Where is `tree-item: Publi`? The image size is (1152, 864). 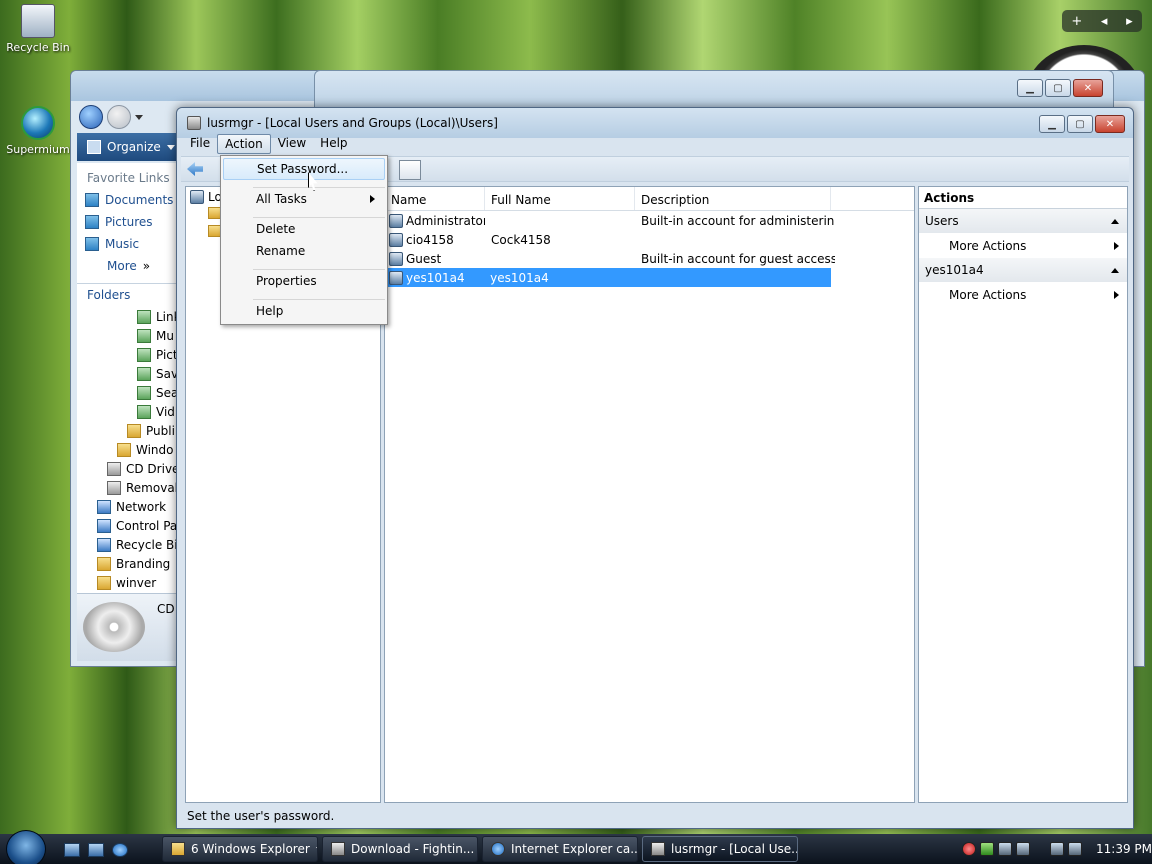
tree-item: Publi is located at coordinates (128, 430).